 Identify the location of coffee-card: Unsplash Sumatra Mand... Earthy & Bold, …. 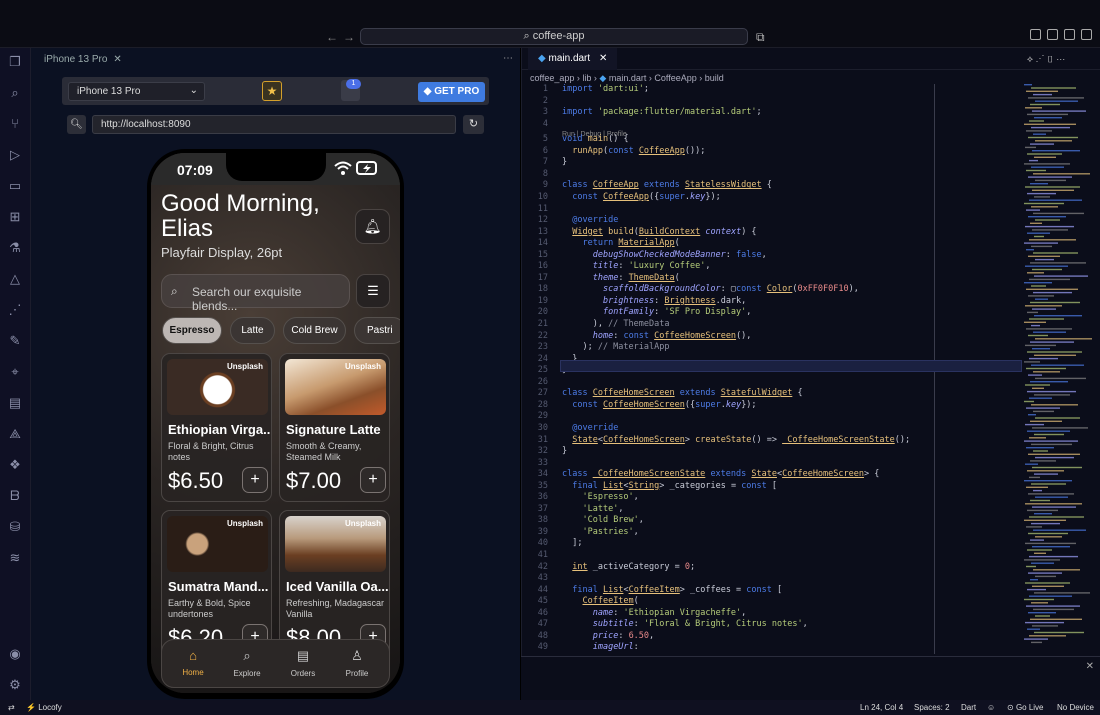
(216, 584).